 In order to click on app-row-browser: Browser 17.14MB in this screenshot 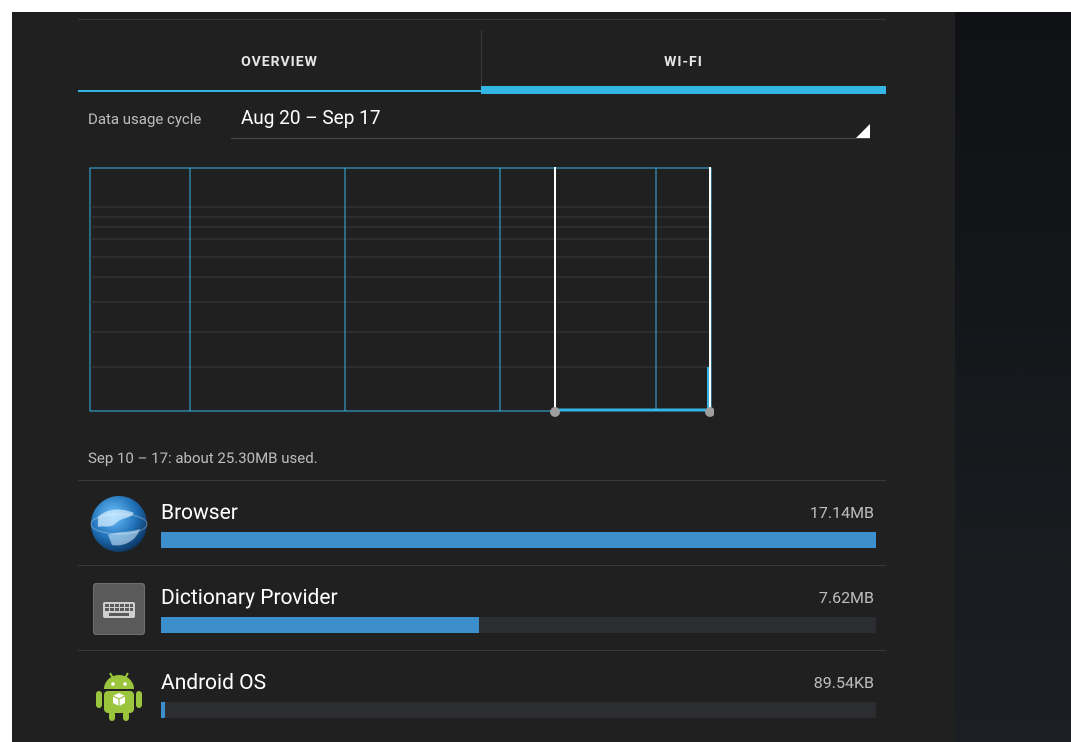, I will do `click(482, 523)`.